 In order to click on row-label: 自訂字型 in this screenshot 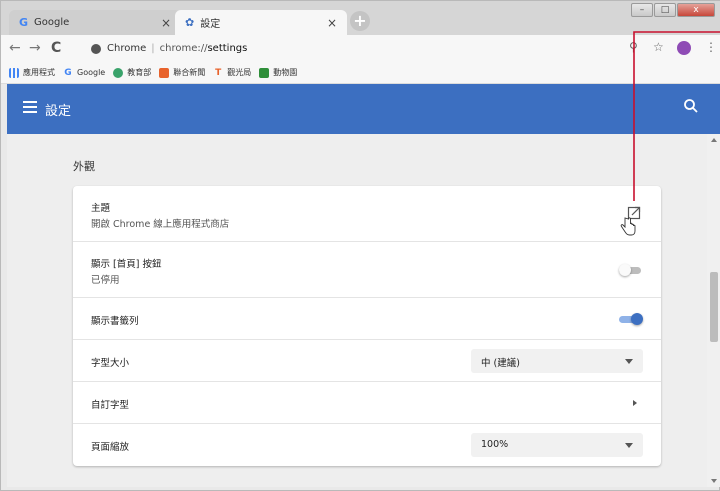, I will do `click(110, 405)`.